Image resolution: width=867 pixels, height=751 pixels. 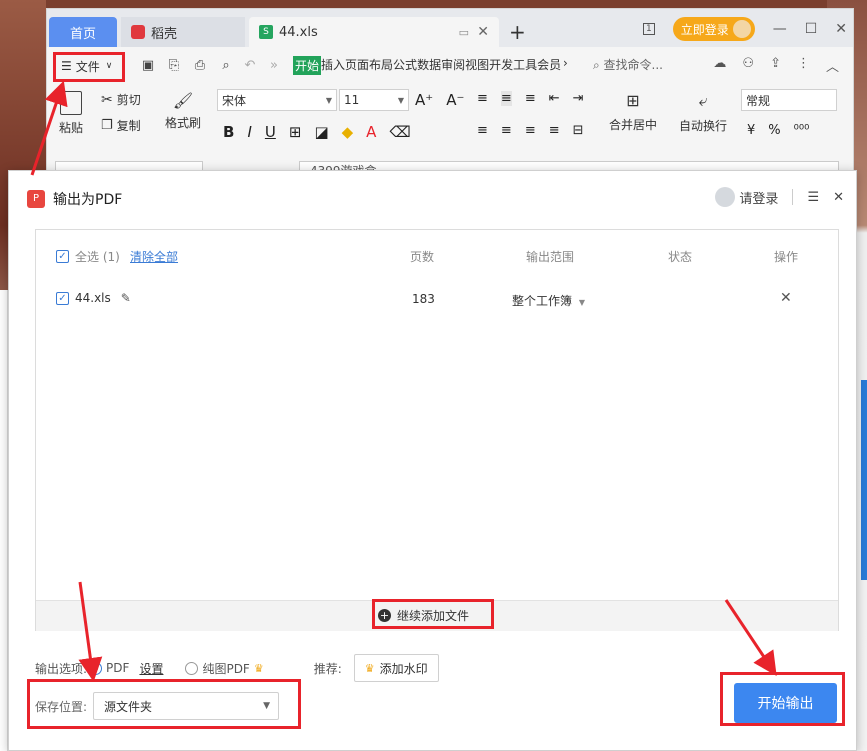 What do you see at coordinates (224, 668) in the screenshot?
I see `image-pdf-radio: 纯图PDF ♛` at bounding box center [224, 668].